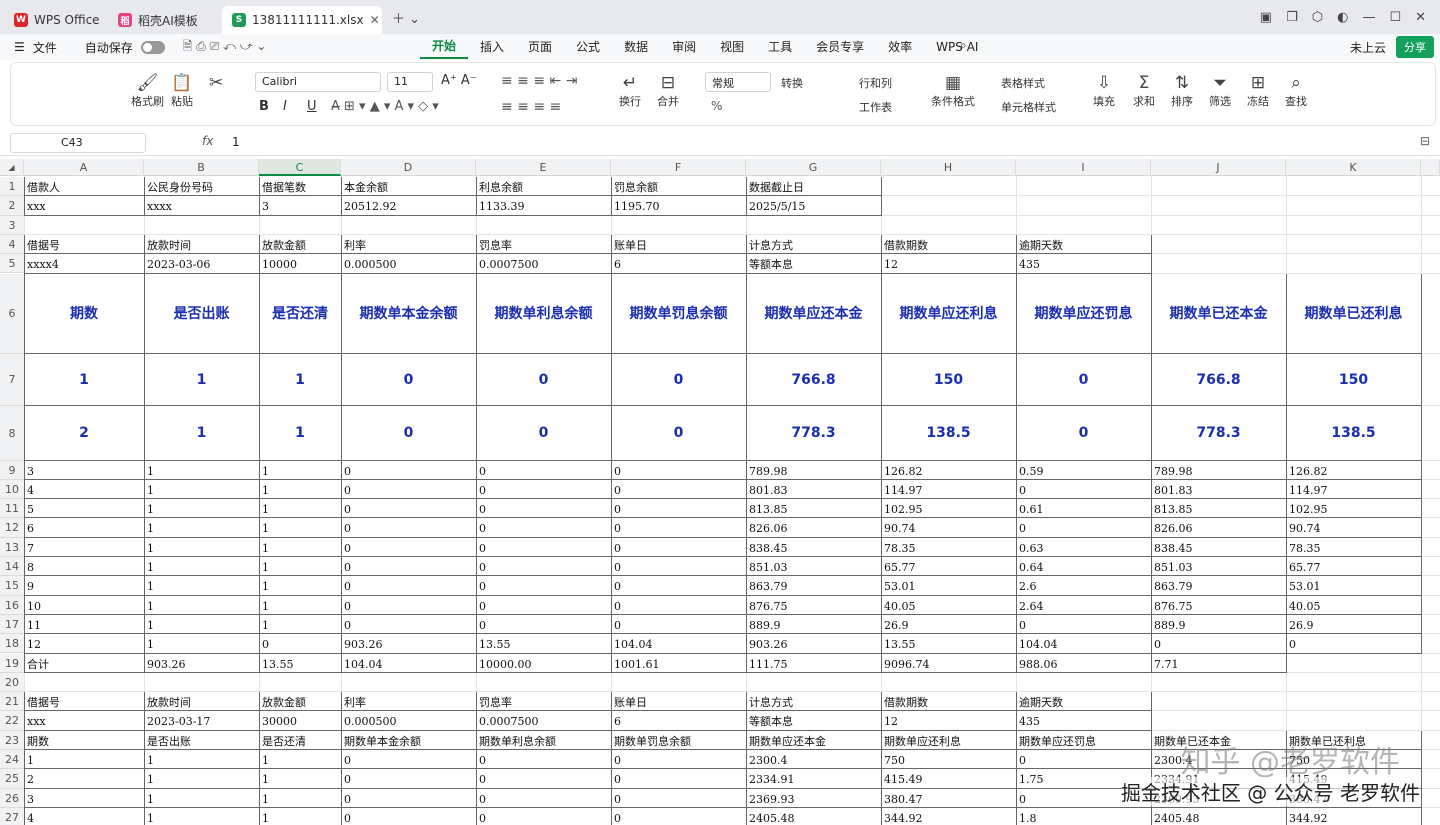 The height and width of the screenshot is (825, 1440). Describe the element at coordinates (1083, 314) in the screenshot. I see `cell-I6: 期数单应还罚息` at that location.